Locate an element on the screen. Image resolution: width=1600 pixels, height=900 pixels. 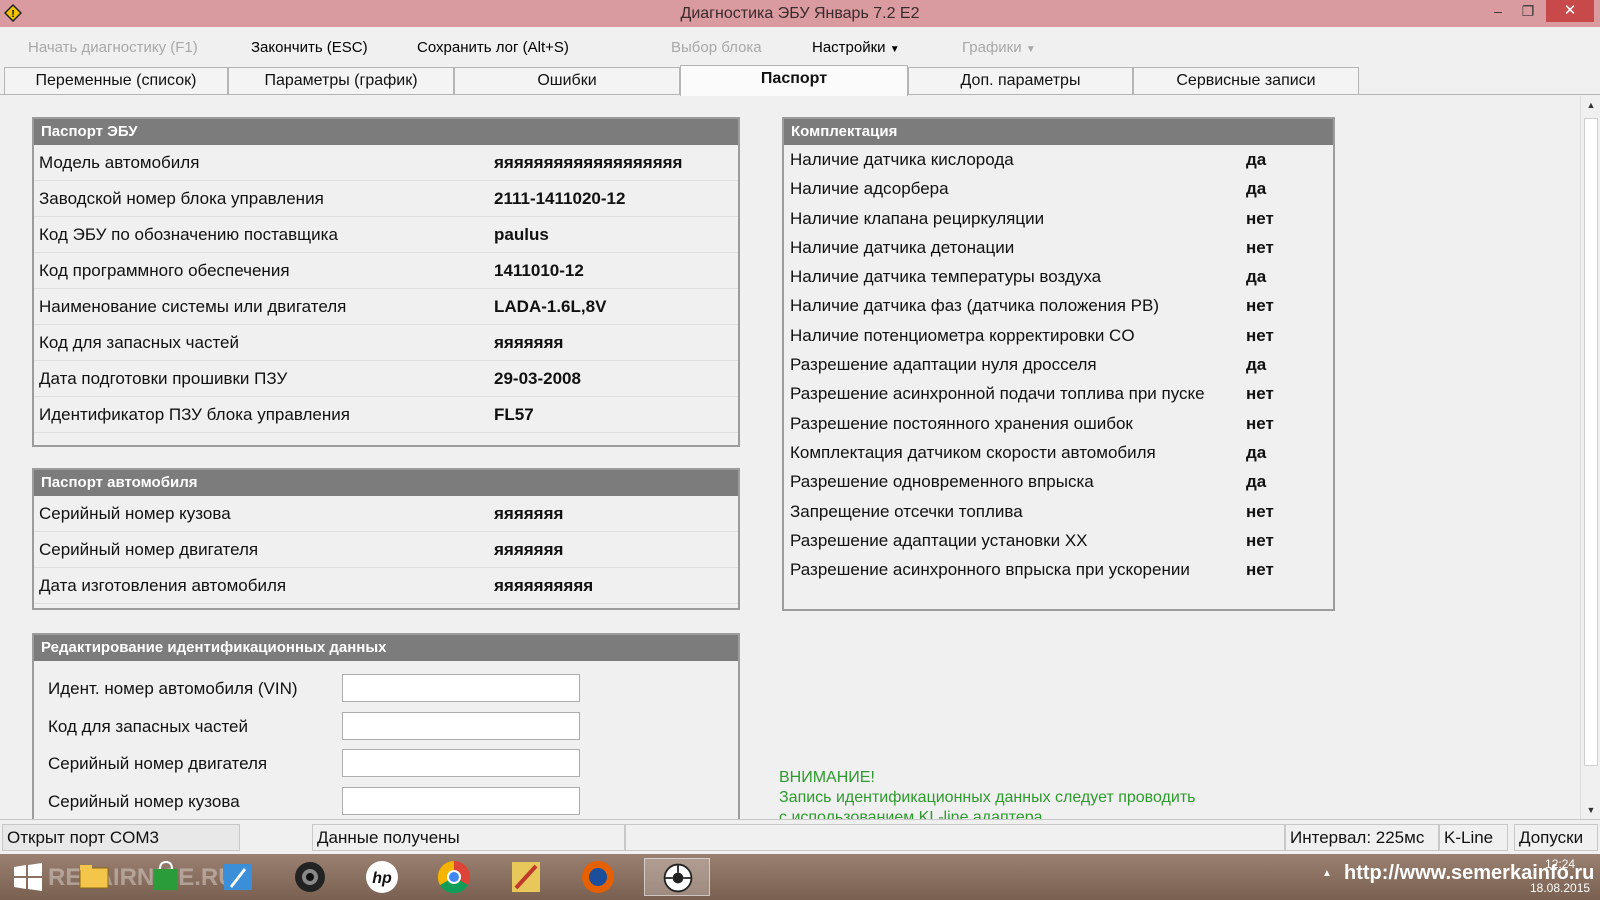
spare-parts-input is located at coordinates (461, 725).